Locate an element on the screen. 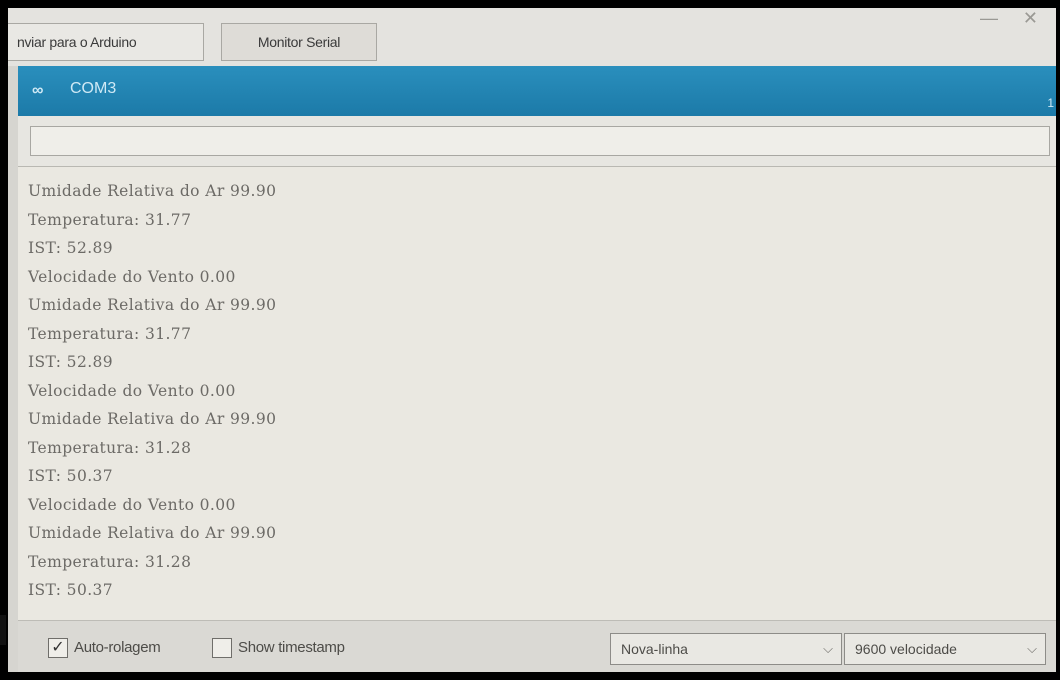 The image size is (1060, 680). baud-rate-value: 9600 velocidade is located at coordinates (906, 649).